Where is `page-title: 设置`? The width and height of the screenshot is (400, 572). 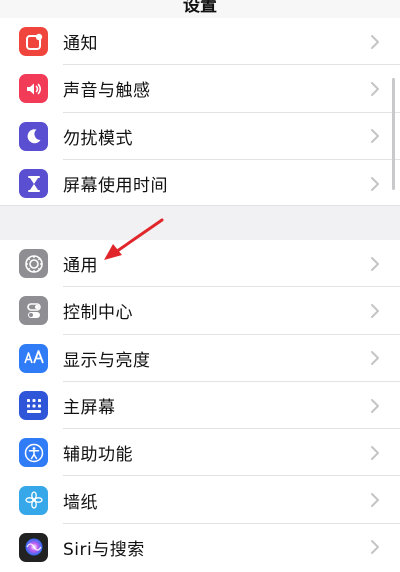 page-title: 设置 is located at coordinates (200, 8).